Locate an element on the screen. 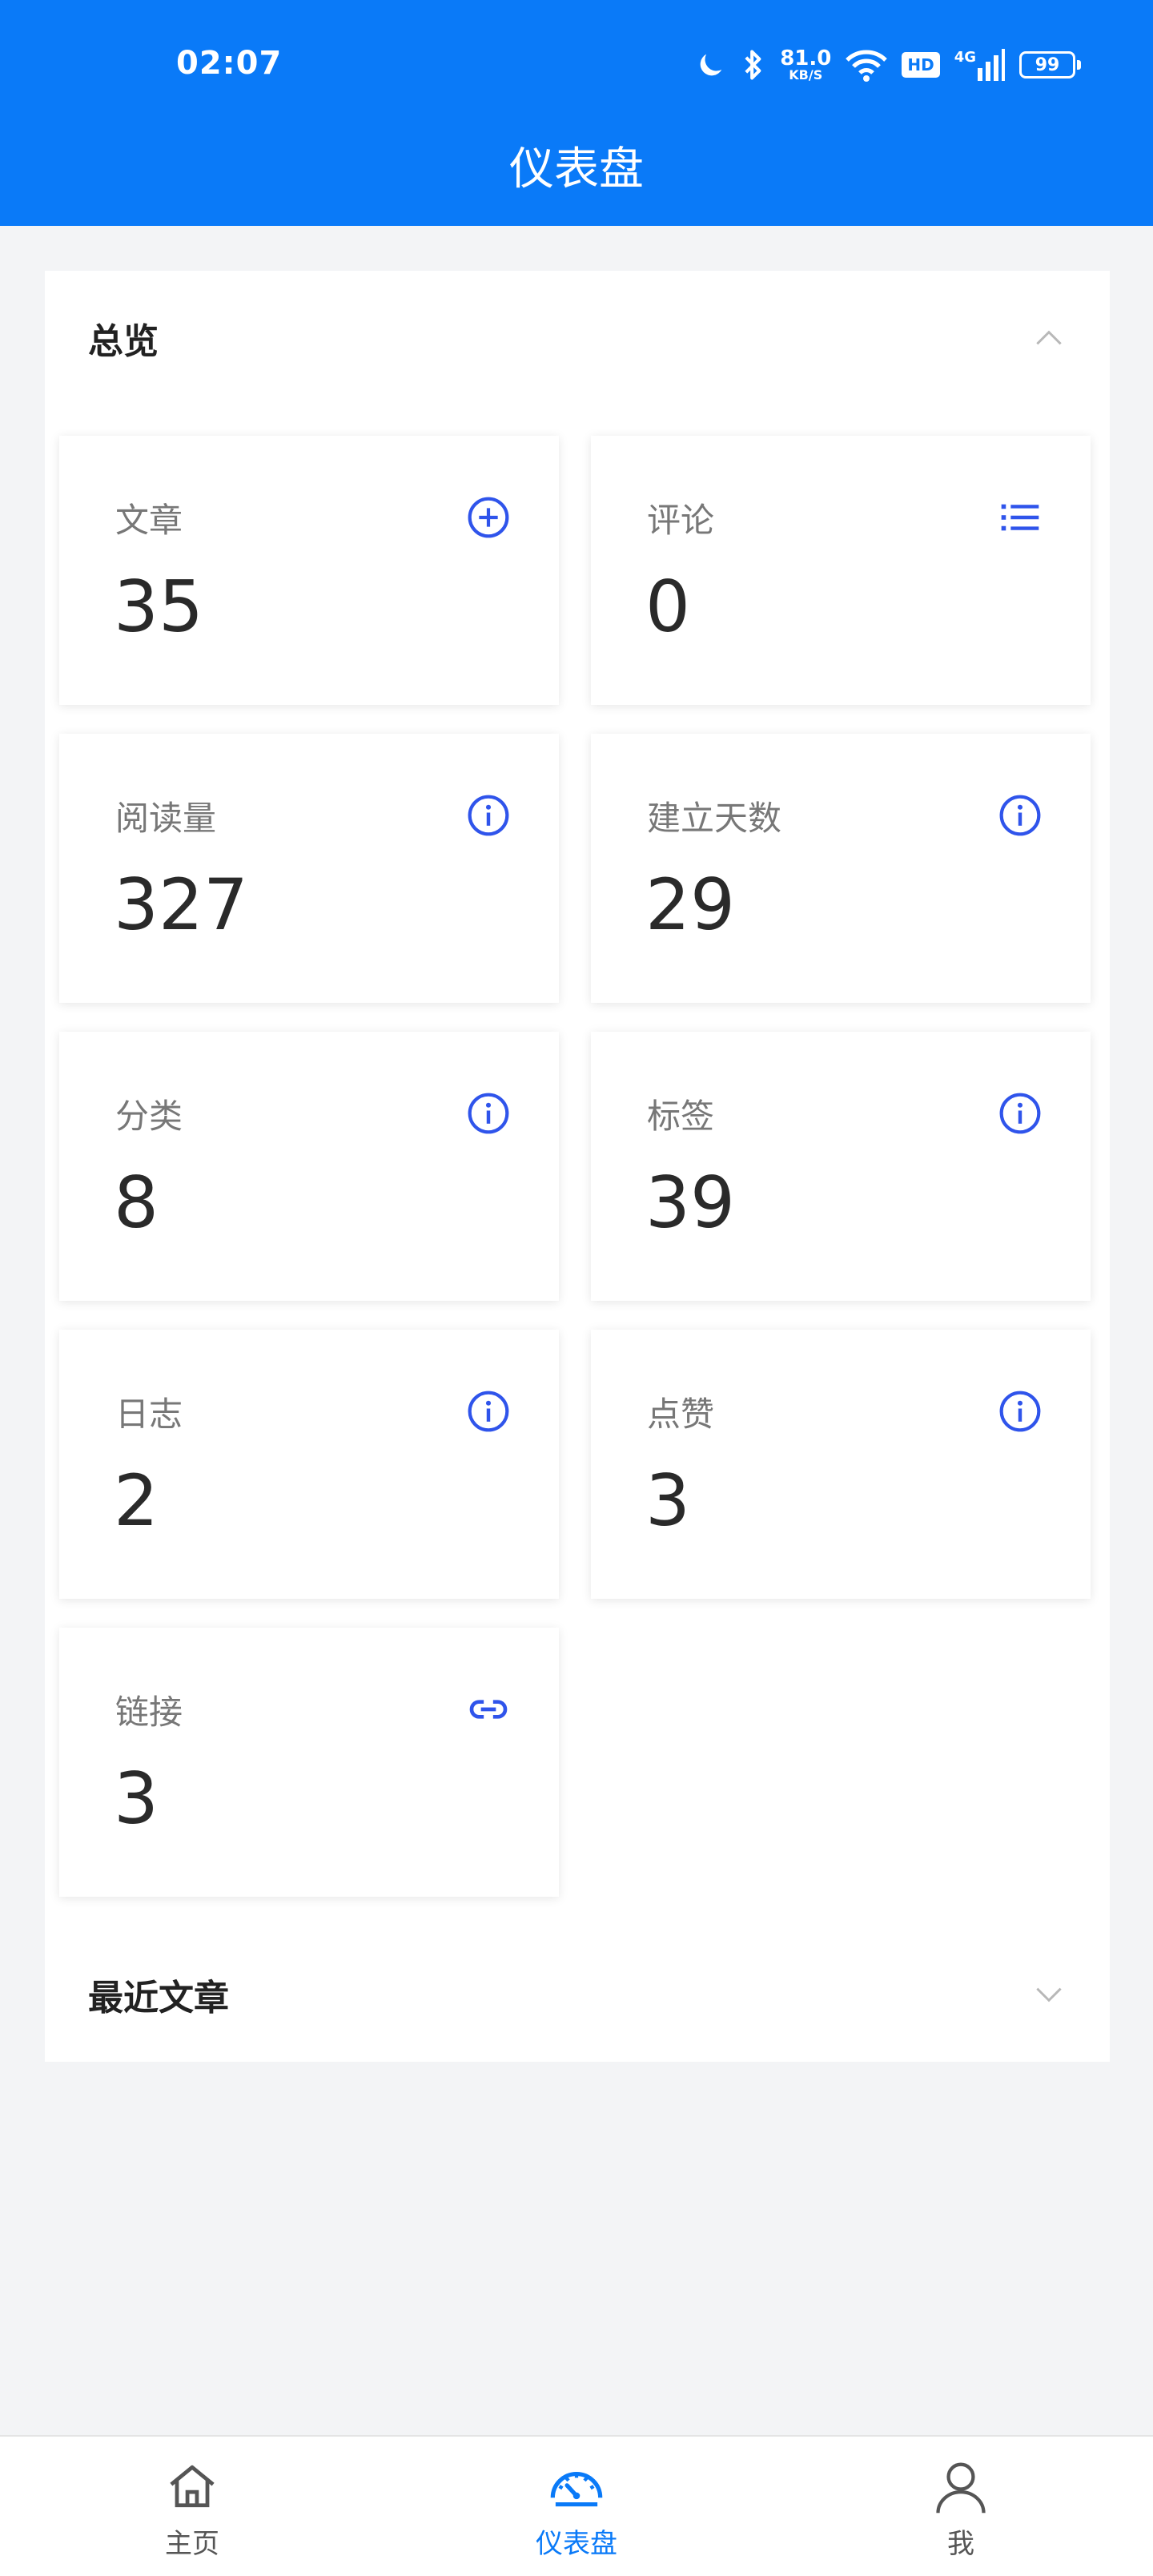 Image resolution: width=1153 pixels, height=2576 pixels. stat-label: 阅读量 is located at coordinates (166, 819).